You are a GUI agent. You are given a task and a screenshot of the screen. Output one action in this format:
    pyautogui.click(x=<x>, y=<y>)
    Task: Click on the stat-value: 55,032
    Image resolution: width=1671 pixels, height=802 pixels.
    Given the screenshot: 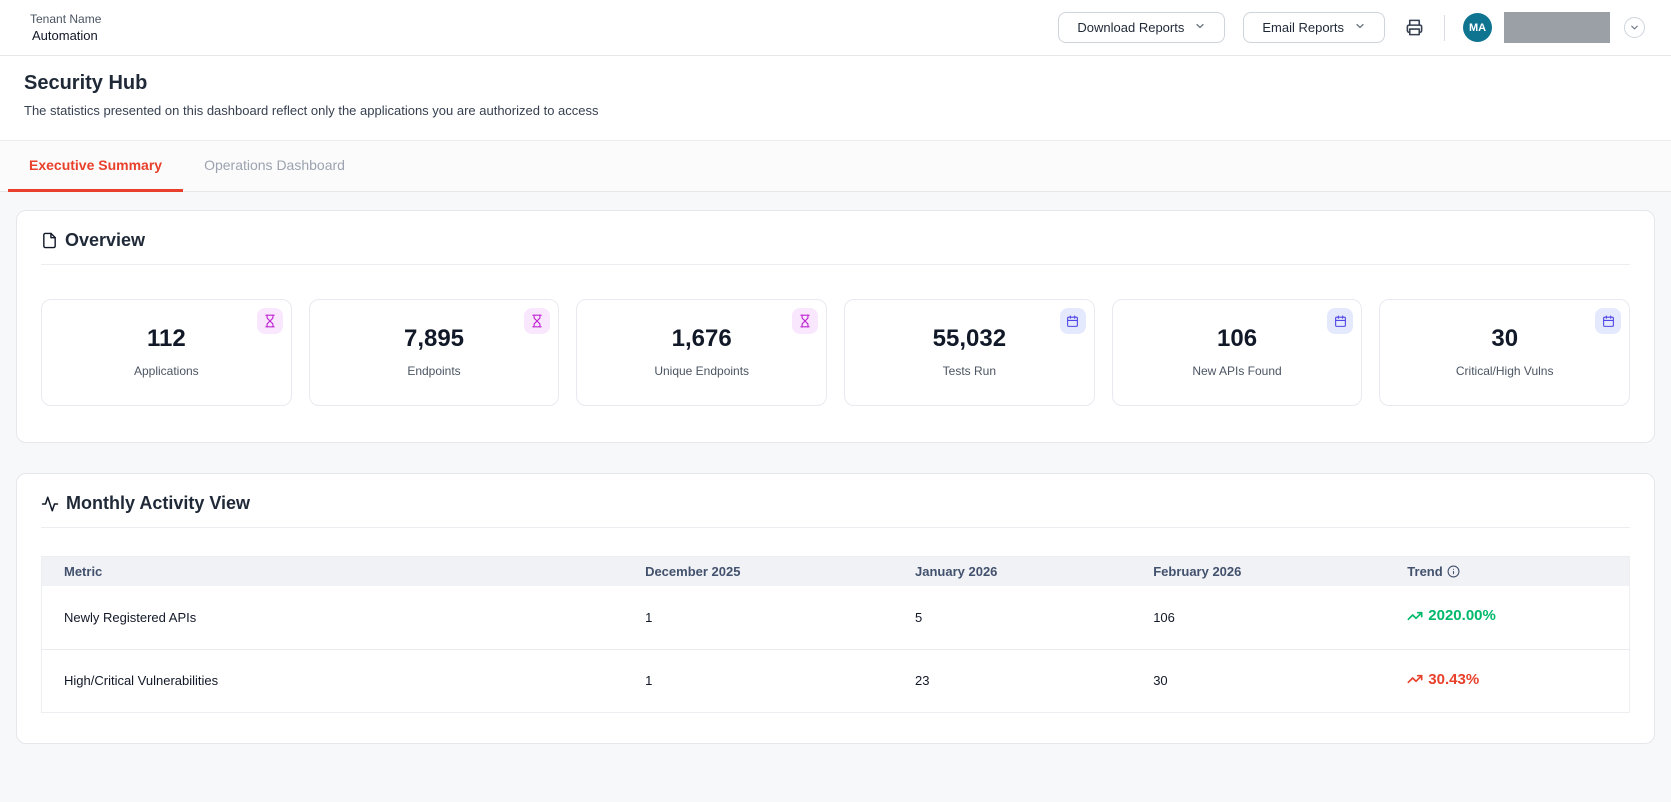 What is the action you would take?
    pyautogui.click(x=969, y=338)
    